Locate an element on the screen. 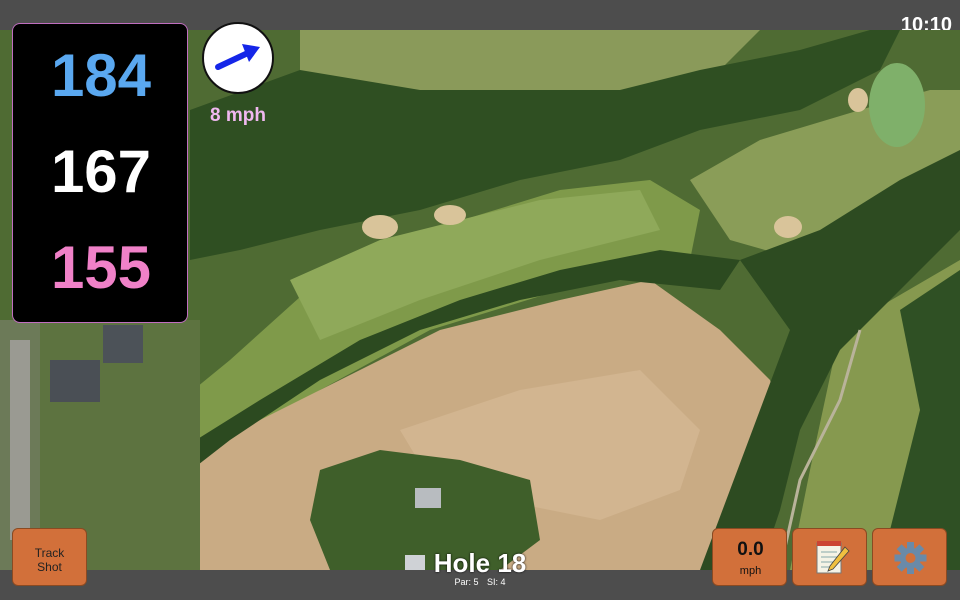 The width and height of the screenshot is (960, 600). notes-button is located at coordinates (829, 557).